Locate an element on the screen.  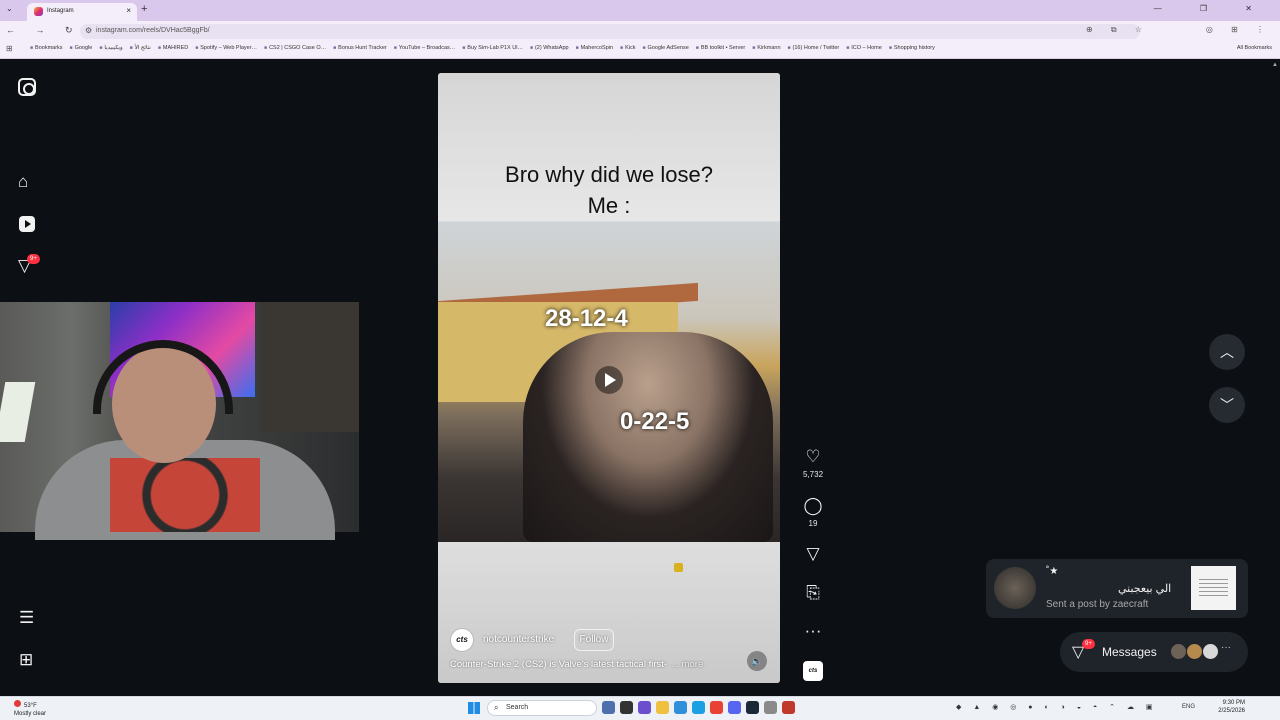
bookmark-item: Kirkmann is located at coordinates (766, 48).